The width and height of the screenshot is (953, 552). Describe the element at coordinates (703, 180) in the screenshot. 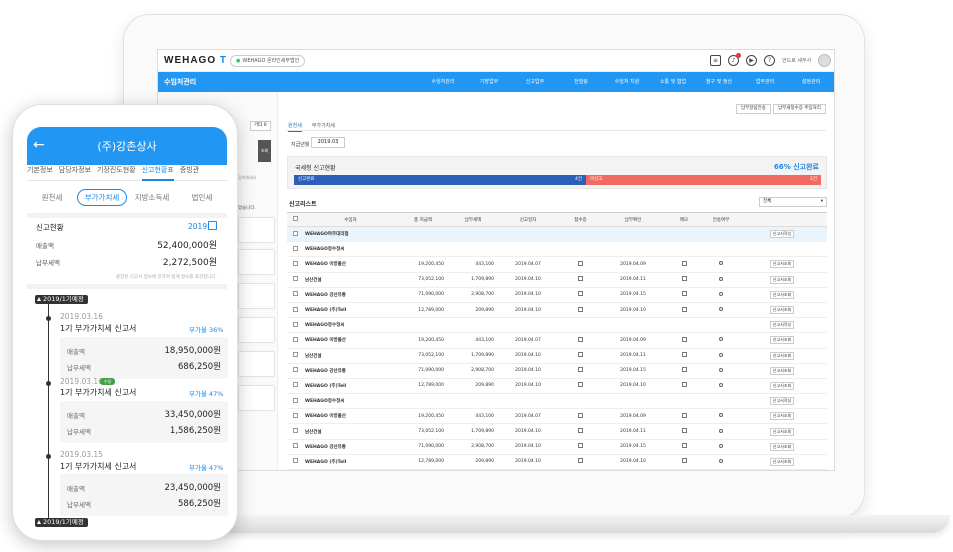

I see `unfiled-bar: 미신고 2건` at that location.